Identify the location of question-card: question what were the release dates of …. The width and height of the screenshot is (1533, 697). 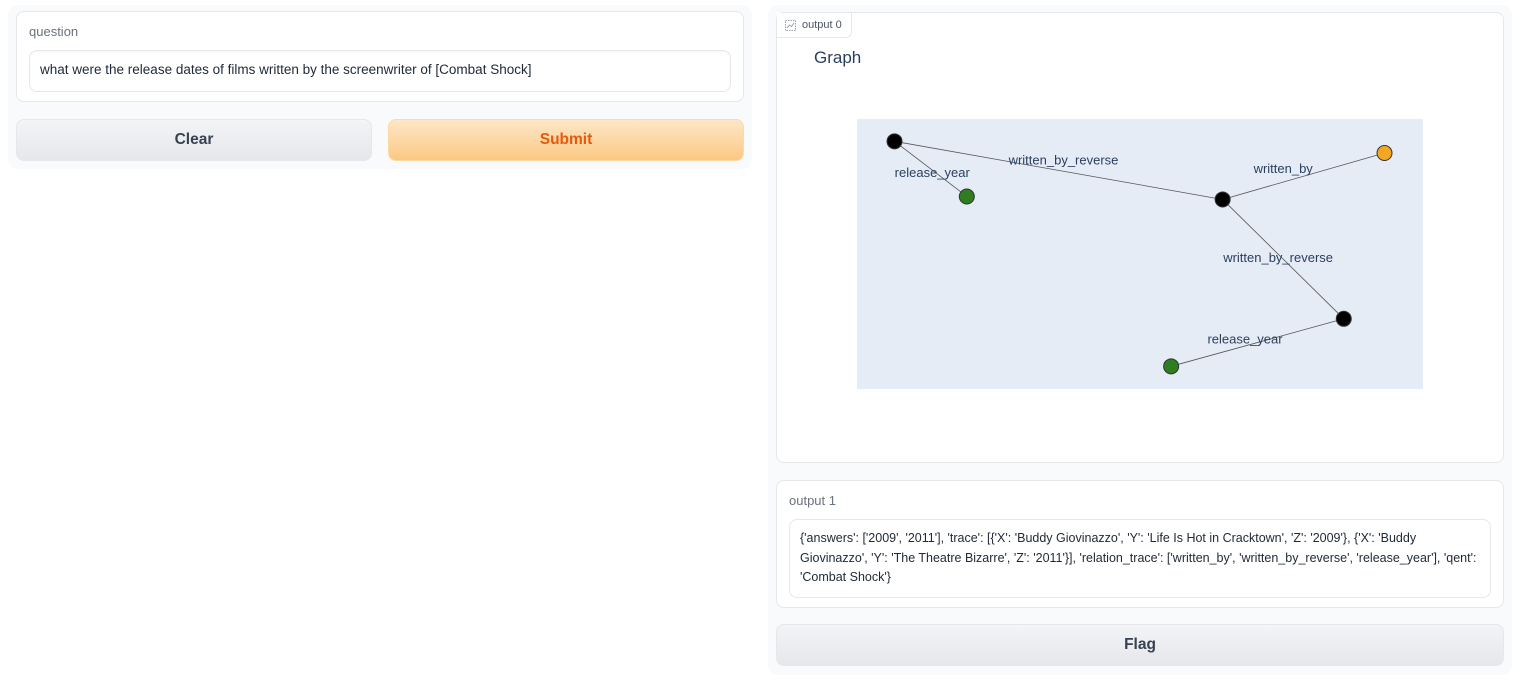
(380, 56).